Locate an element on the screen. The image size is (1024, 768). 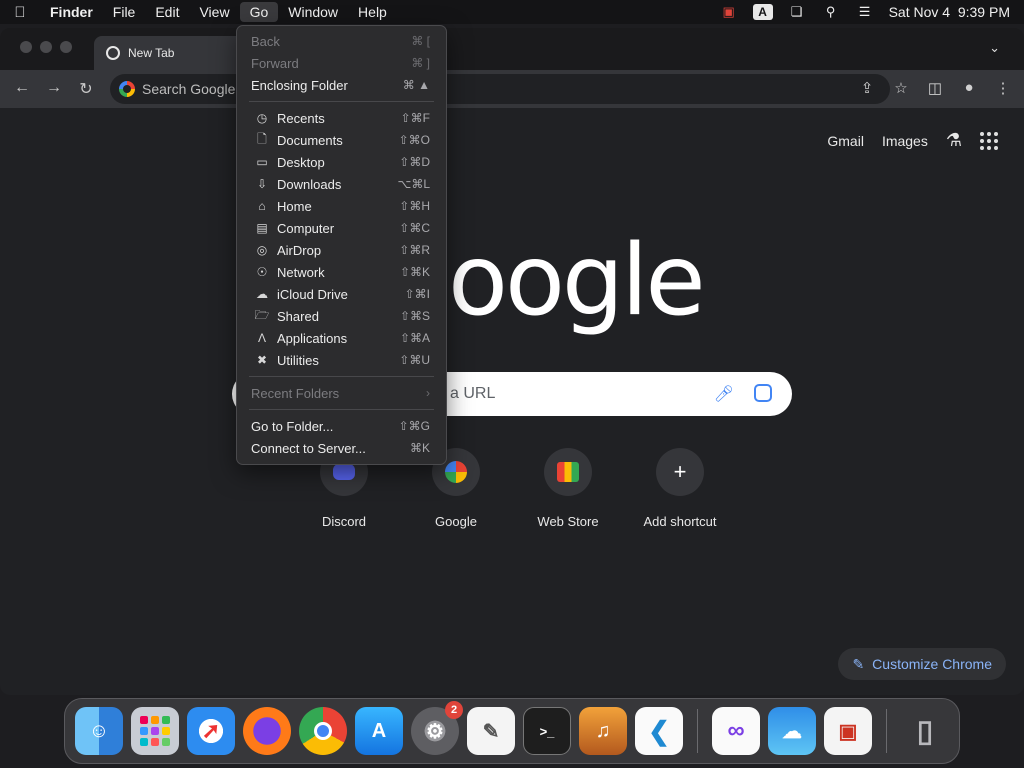
back-arrow-icon: ← is located at coordinates (22, 88).